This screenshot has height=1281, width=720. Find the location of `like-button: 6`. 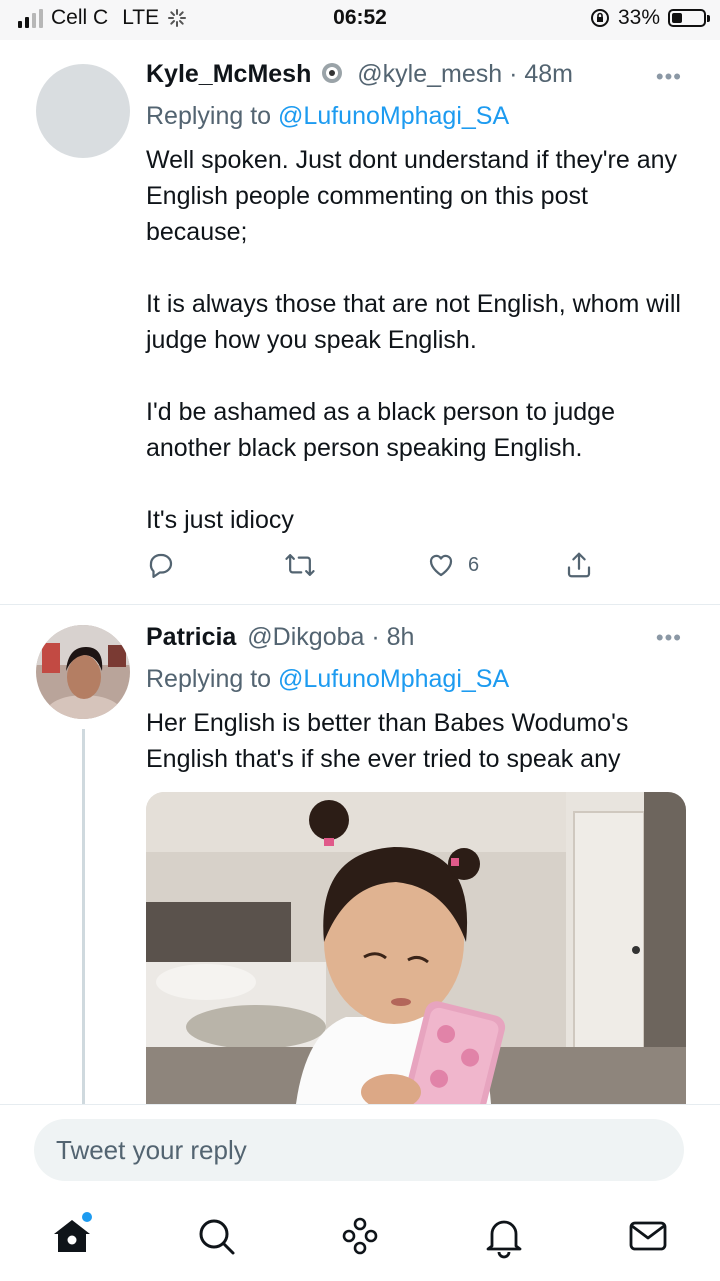

like-button: 6 is located at coordinates (452, 565).